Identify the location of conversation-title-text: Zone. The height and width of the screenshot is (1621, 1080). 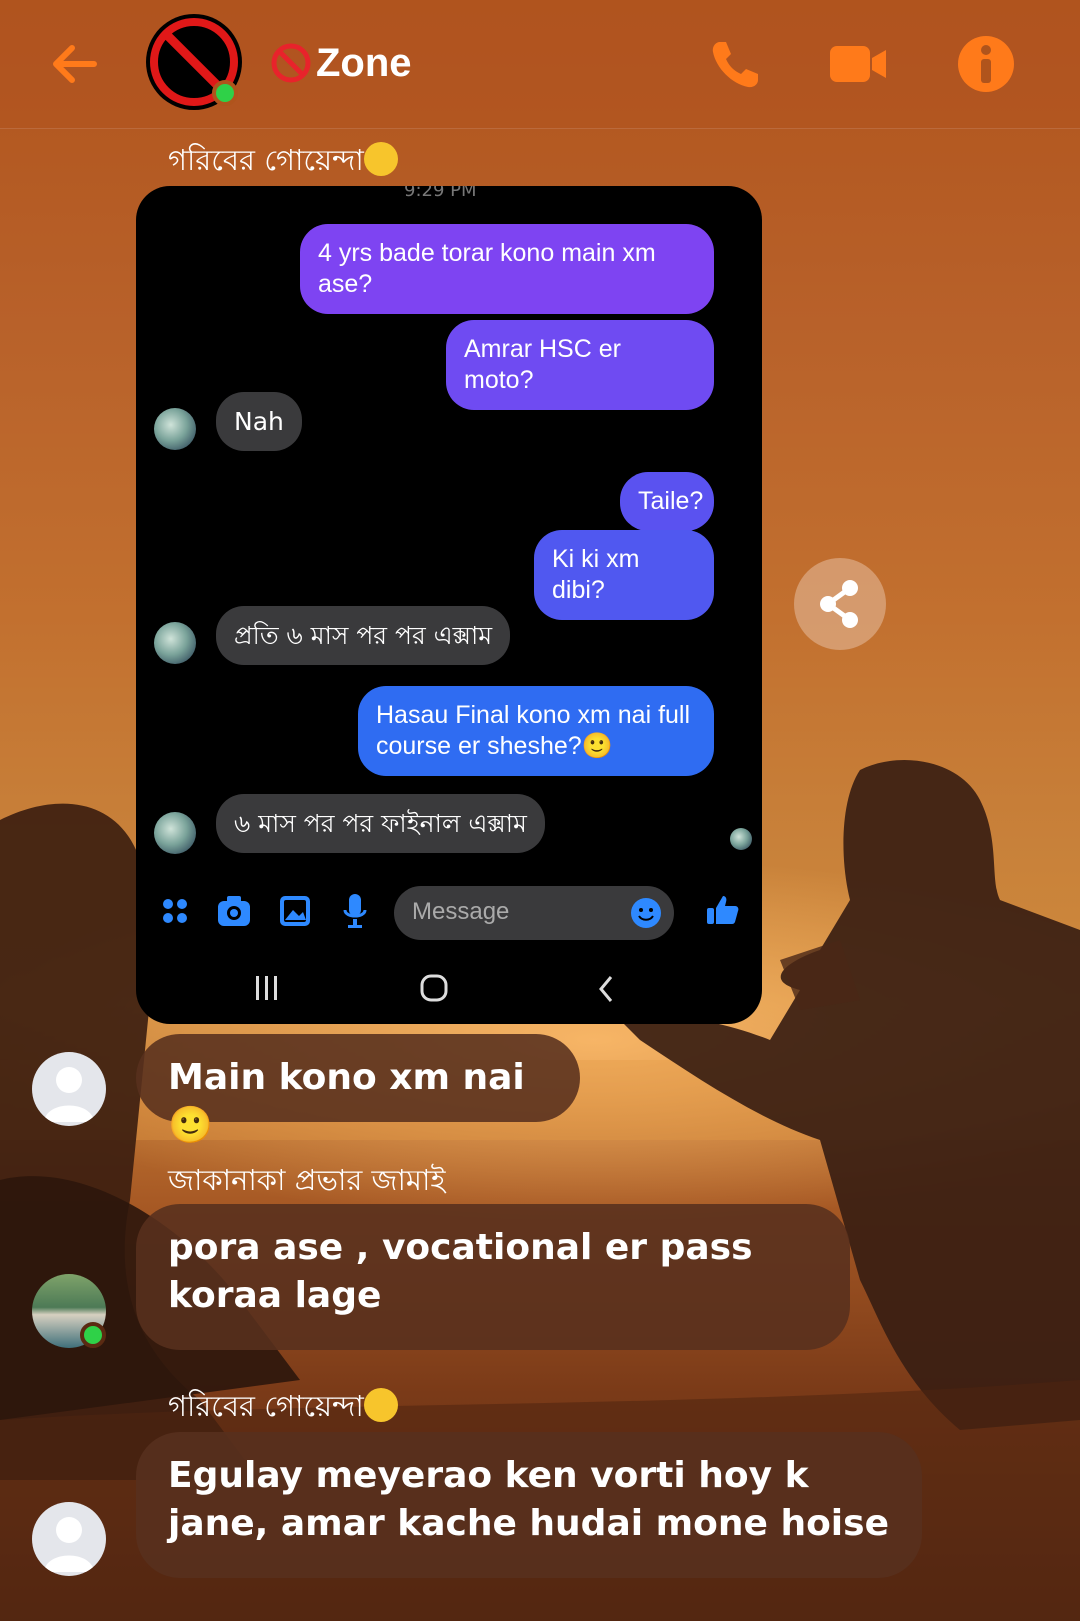
(364, 62).